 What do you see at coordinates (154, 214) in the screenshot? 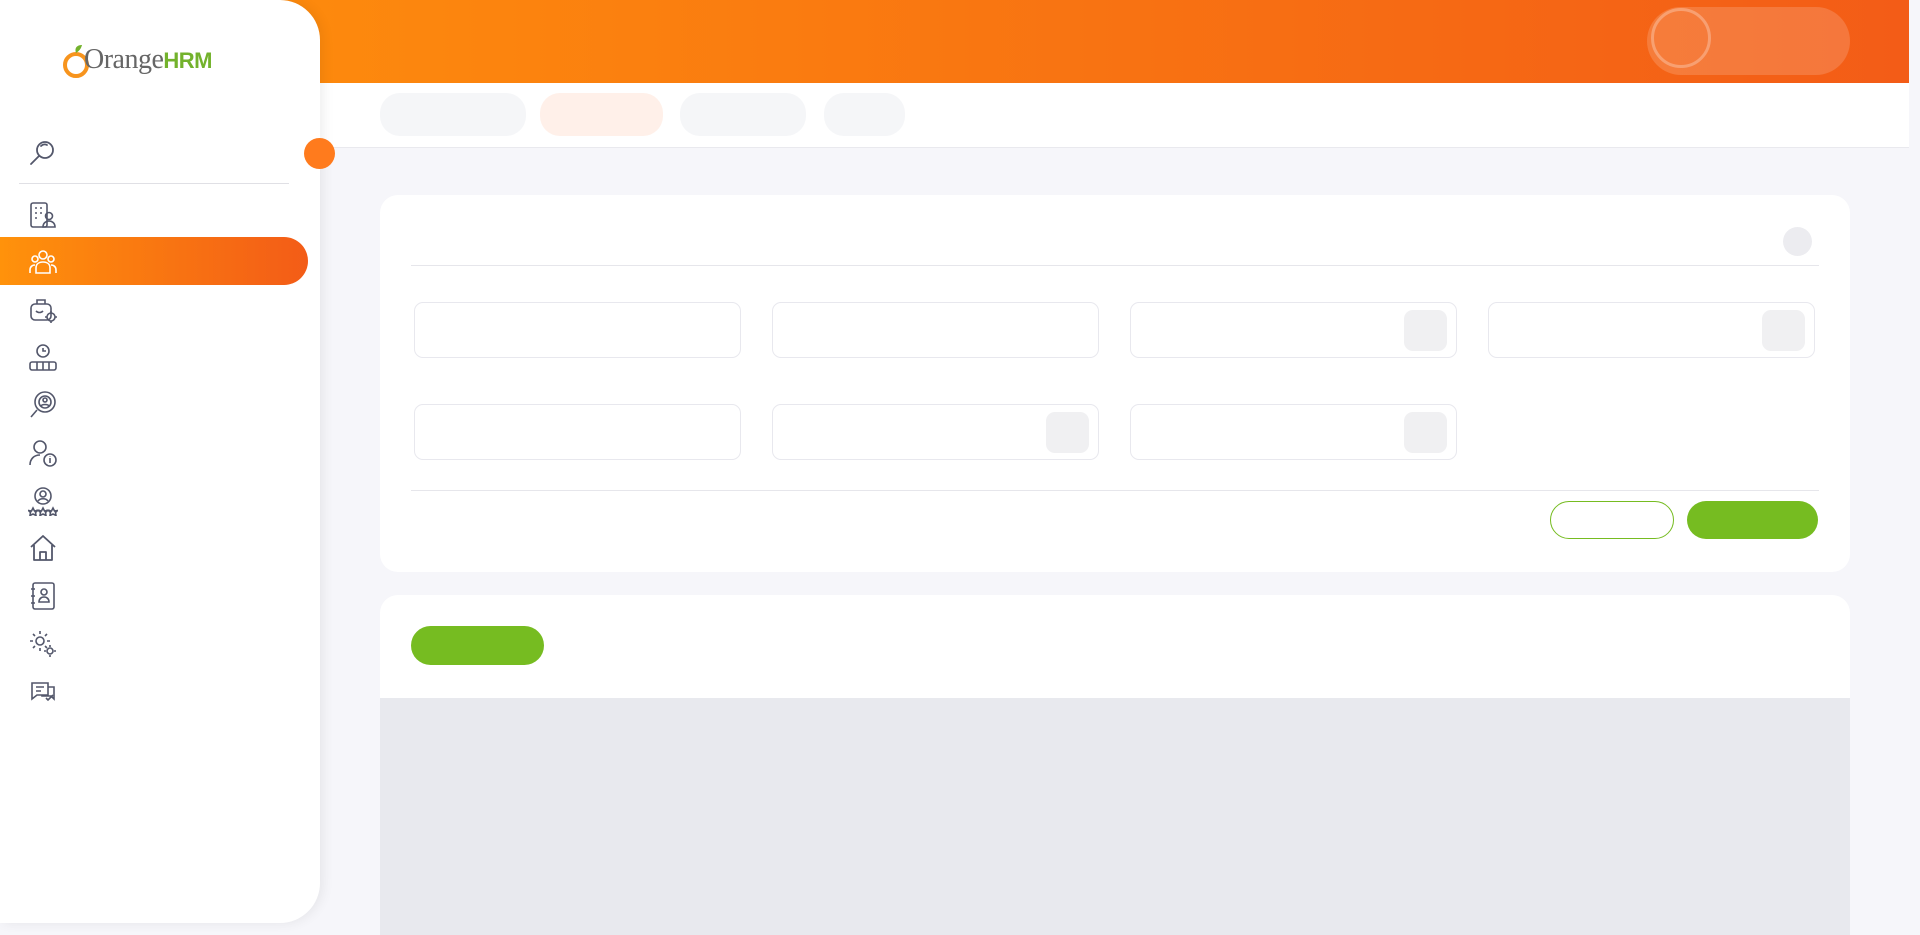
I see `sidebar-item-admin` at bounding box center [154, 214].